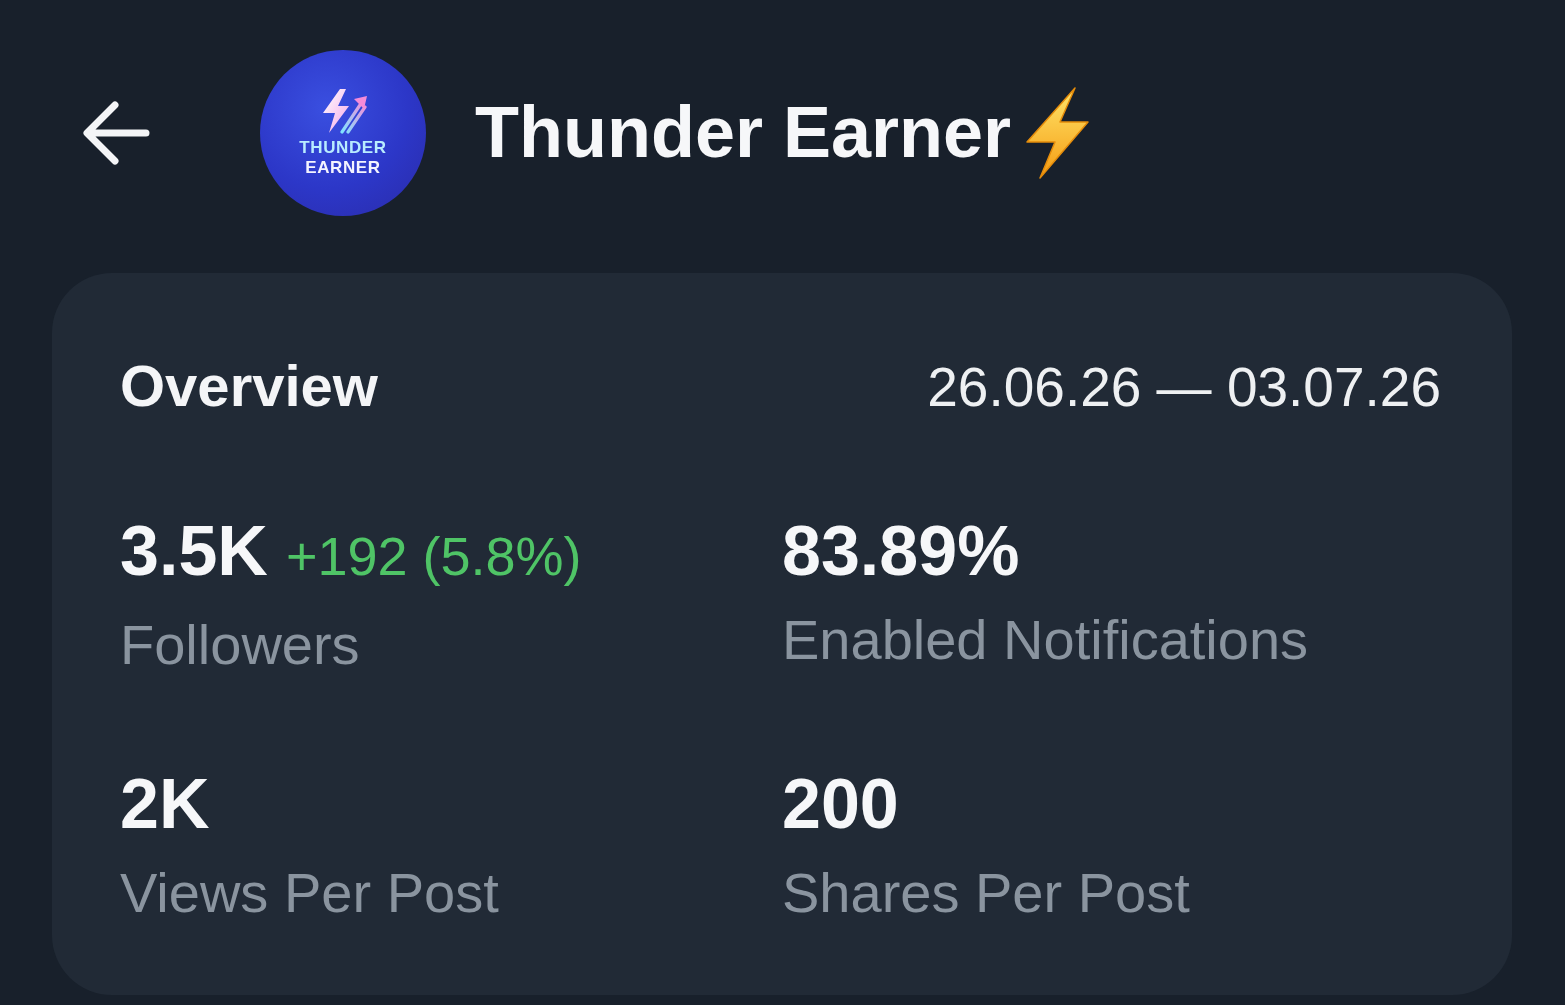 Image resolution: width=1565 pixels, height=1005 pixels. Describe the element at coordinates (1184, 387) in the screenshot. I see `date-range: 26.06.26 — 03.07.26` at that location.